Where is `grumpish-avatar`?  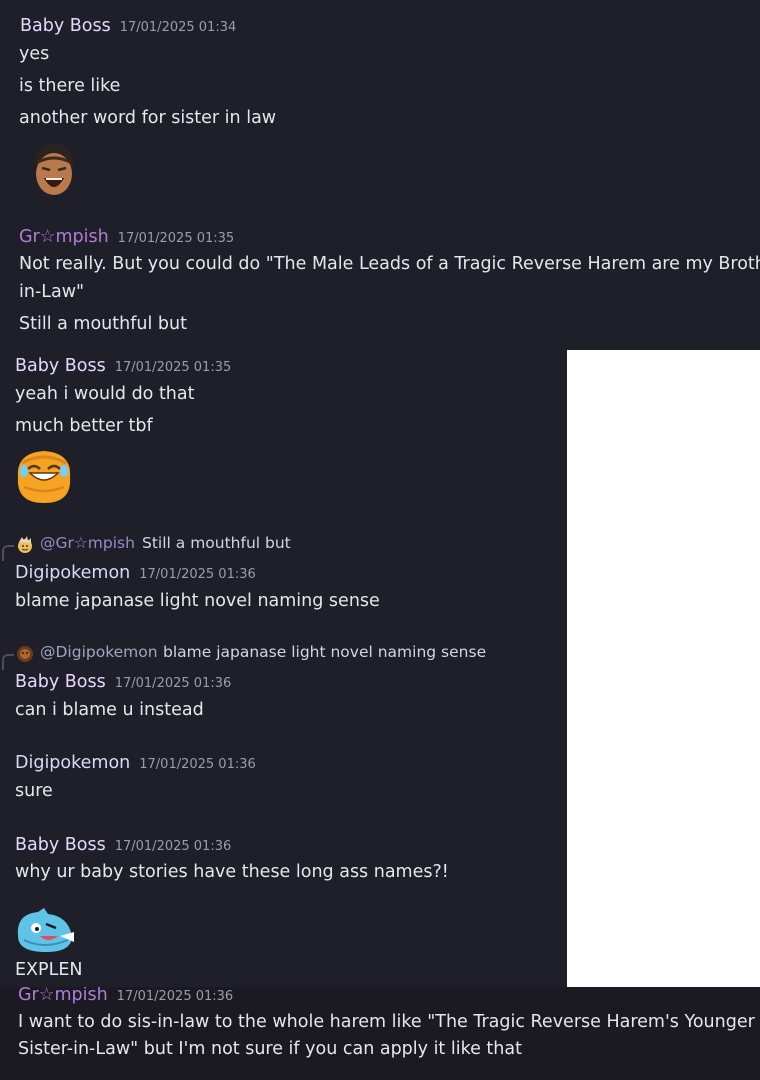 grumpish-avatar is located at coordinates (25, 544).